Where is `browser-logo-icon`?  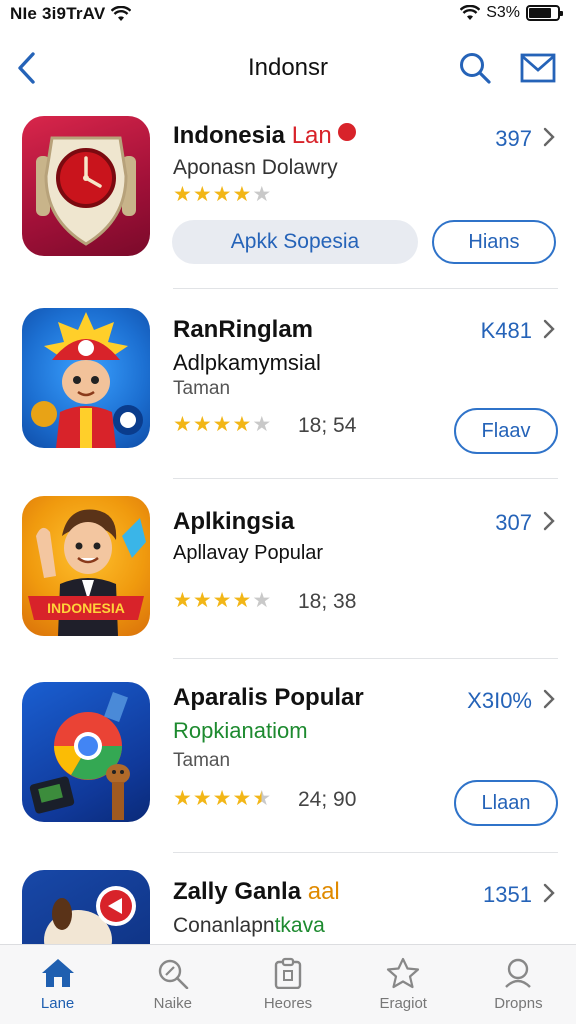
browser-logo-icon is located at coordinates (79, 756).